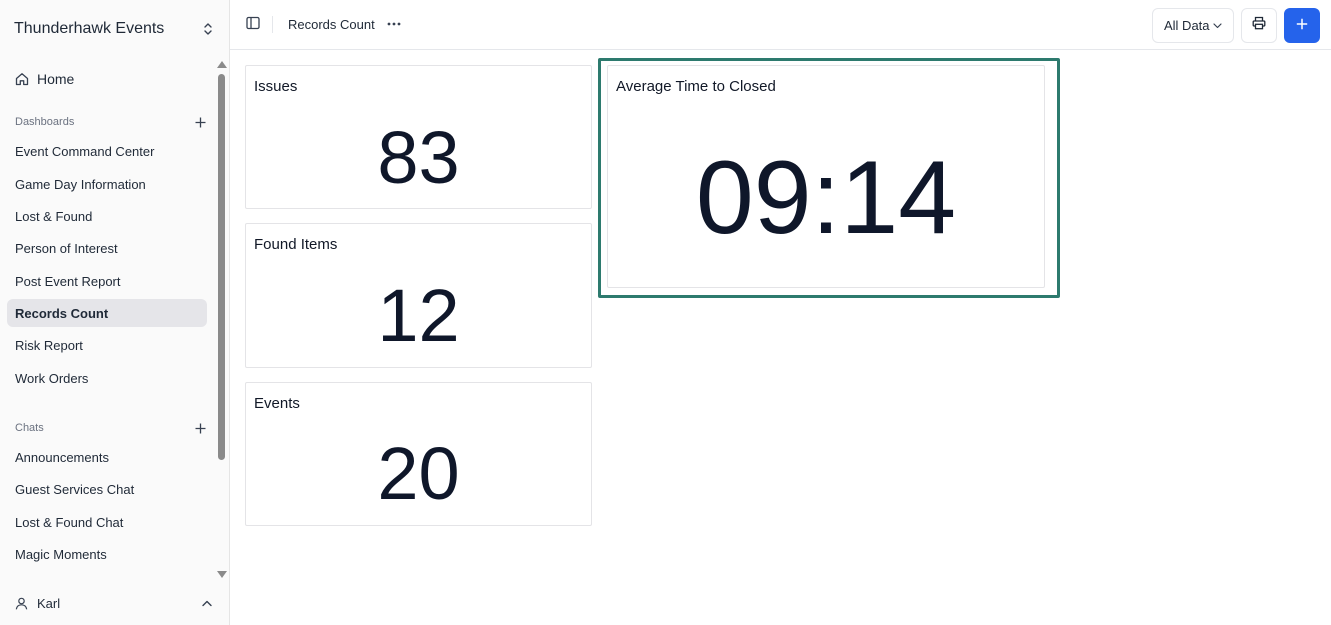 This screenshot has height=625, width=1331. What do you see at coordinates (107, 345) in the screenshot?
I see `sidebar-item-risk-report: Risk Report` at bounding box center [107, 345].